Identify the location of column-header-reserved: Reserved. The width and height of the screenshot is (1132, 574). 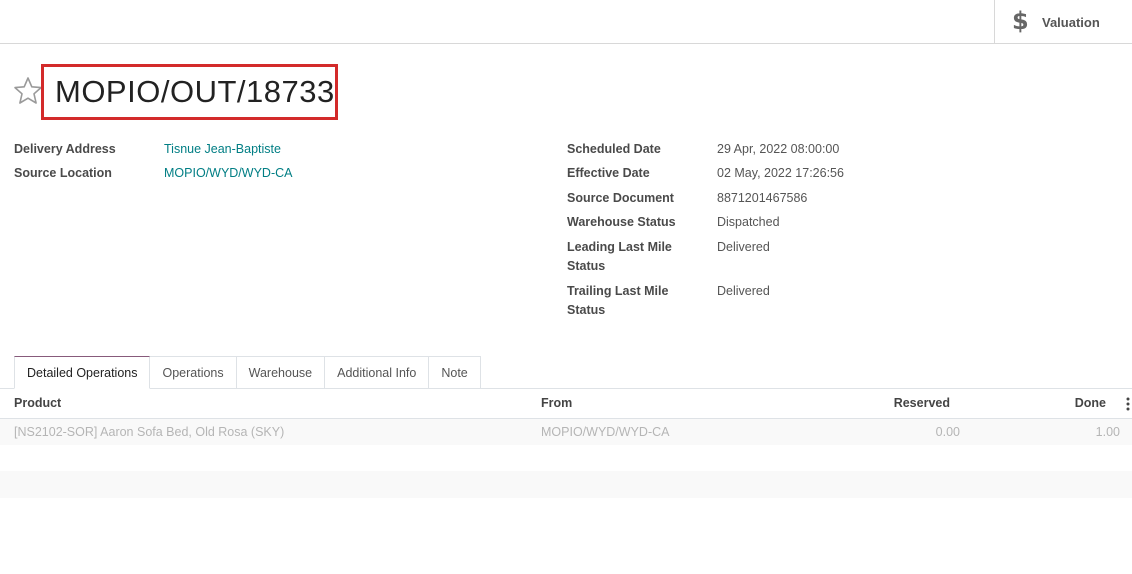
(900, 403).